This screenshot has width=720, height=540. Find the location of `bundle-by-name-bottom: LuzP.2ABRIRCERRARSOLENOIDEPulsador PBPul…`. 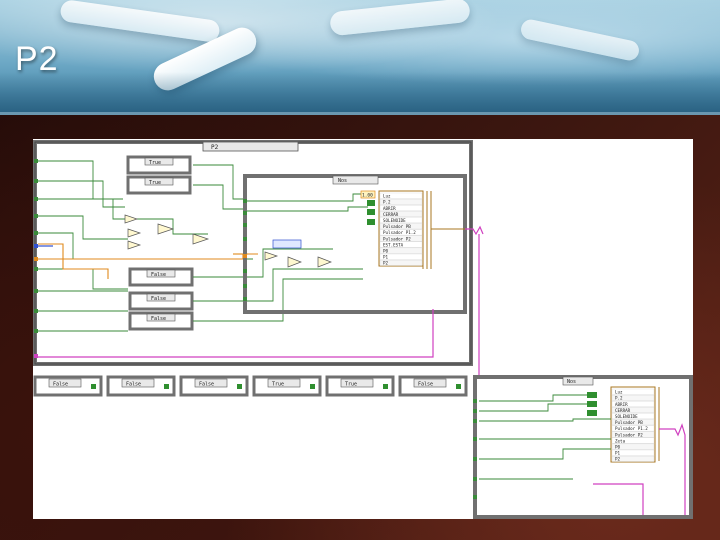

bundle-by-name-bottom: LuzP.2ABRIRCERRARSOLENOIDEPulsador PBPul… is located at coordinates (633, 424).